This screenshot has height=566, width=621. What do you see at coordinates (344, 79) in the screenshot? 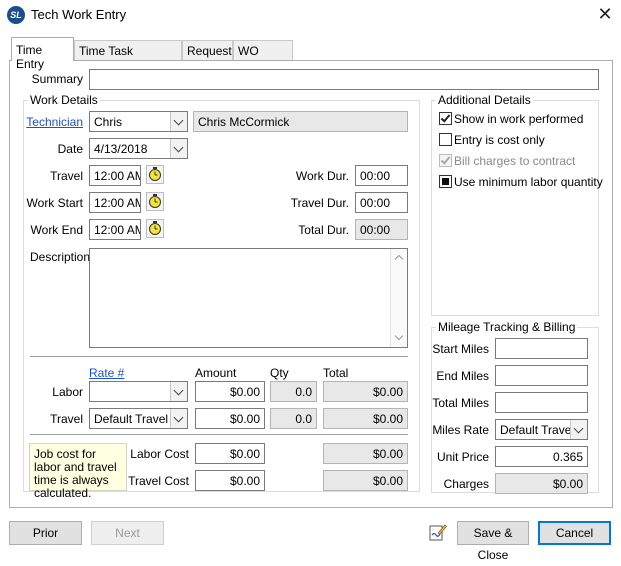
I see `summary-input` at bounding box center [344, 79].